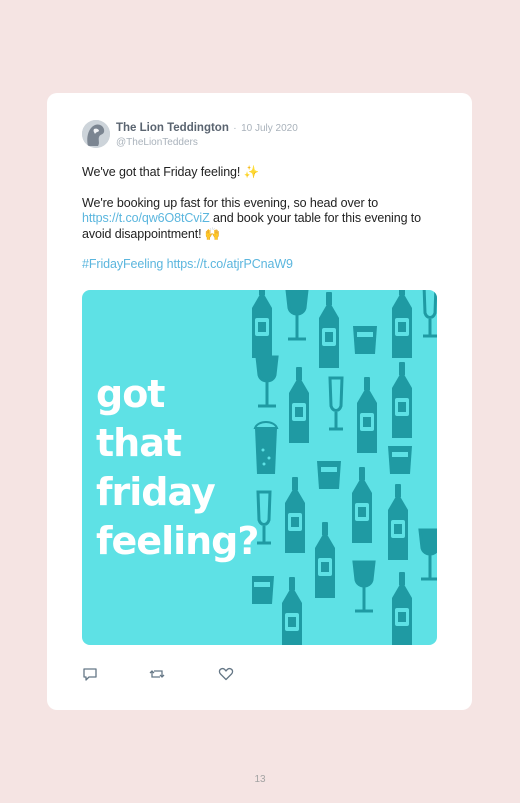  Describe the element at coordinates (157, 674) in the screenshot. I see `retweet-icon` at that location.